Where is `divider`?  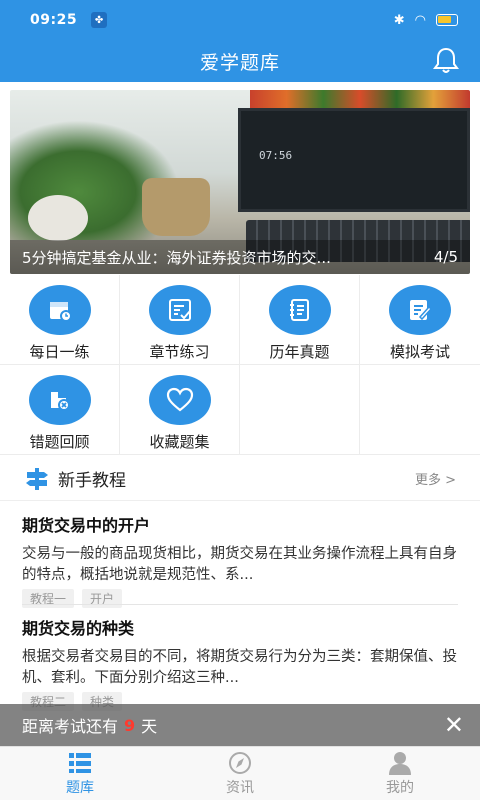 divider is located at coordinates (240, 604).